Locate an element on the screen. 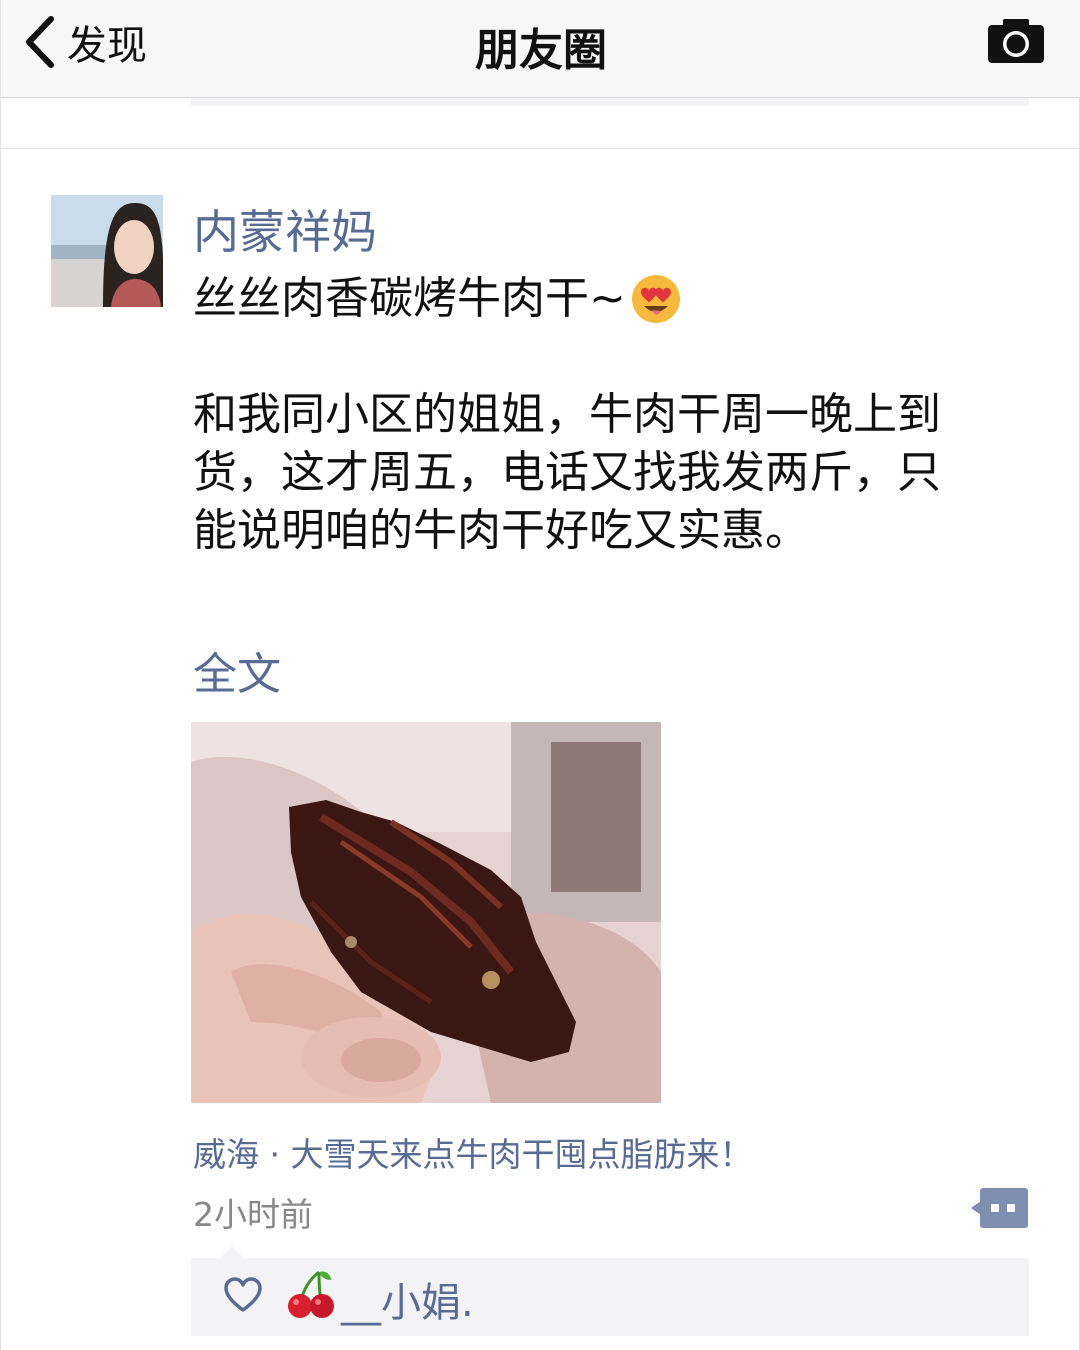  previous-post-comment-area is located at coordinates (610, 102).